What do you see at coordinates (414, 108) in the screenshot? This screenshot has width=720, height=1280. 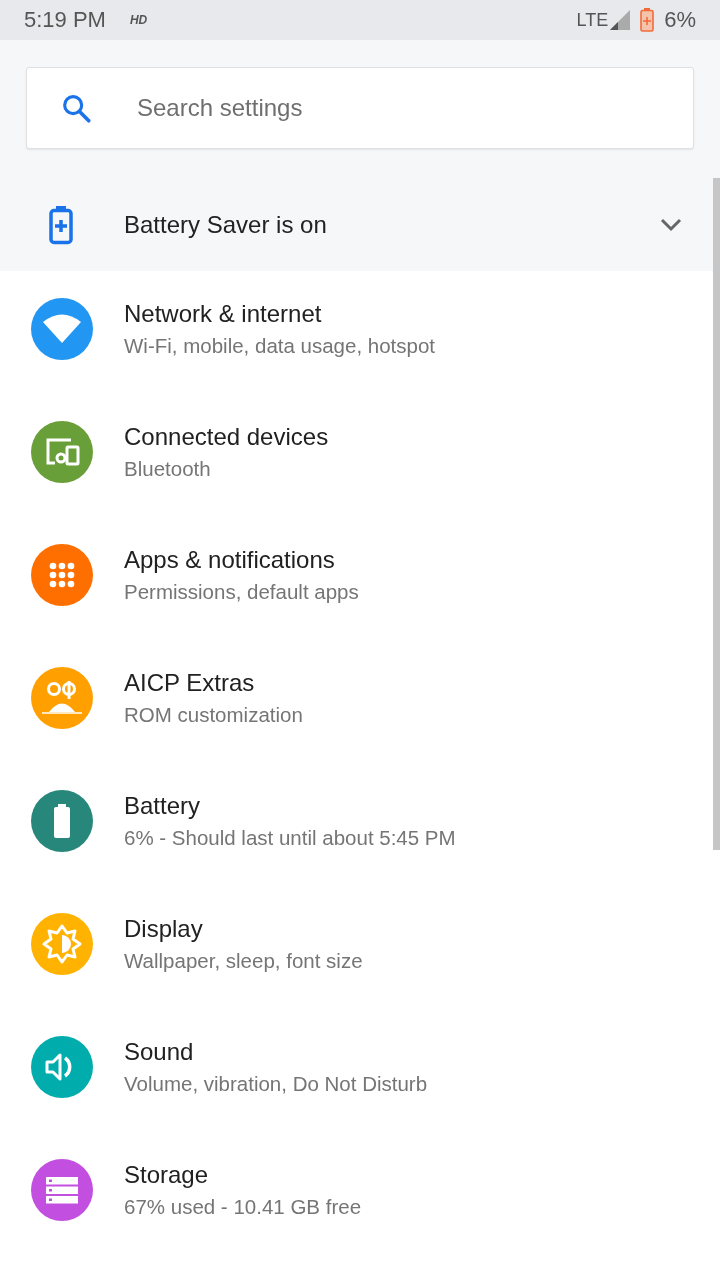 I see `search-field: Search settings` at bounding box center [414, 108].